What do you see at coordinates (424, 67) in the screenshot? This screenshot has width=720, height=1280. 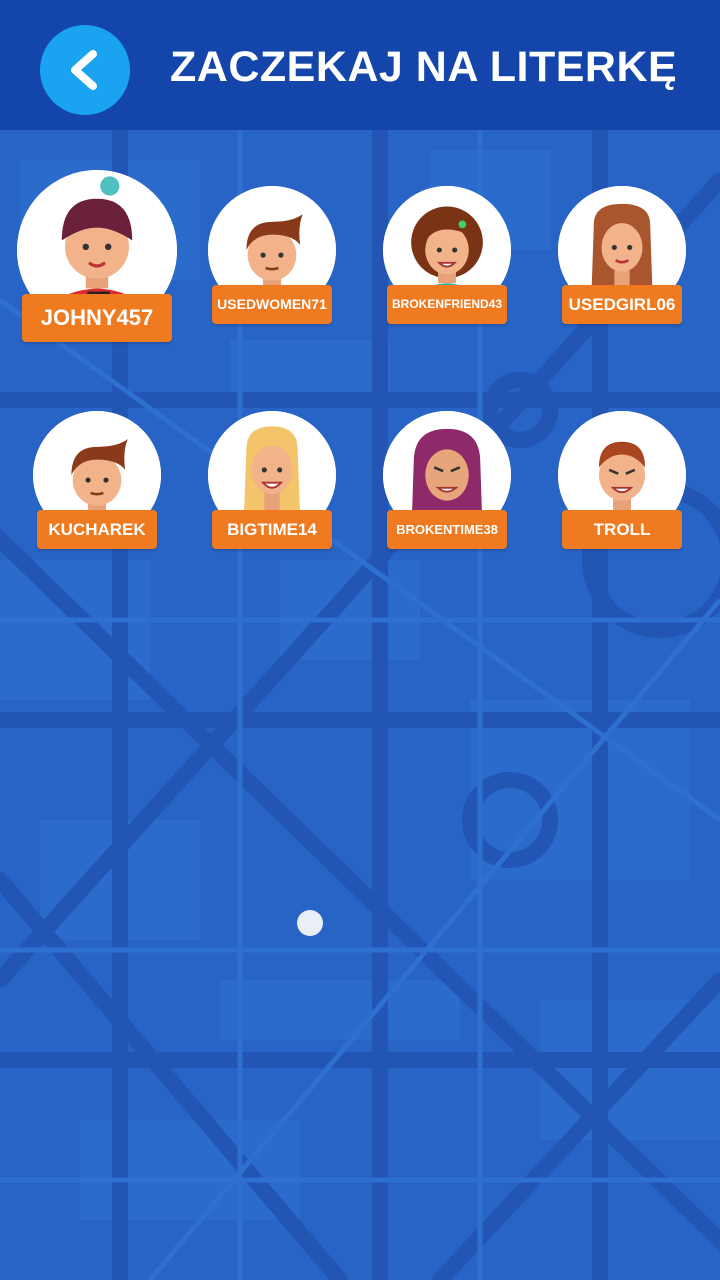 I see `page-title: ZACZEKAJ NA LITERKĘ` at bounding box center [424, 67].